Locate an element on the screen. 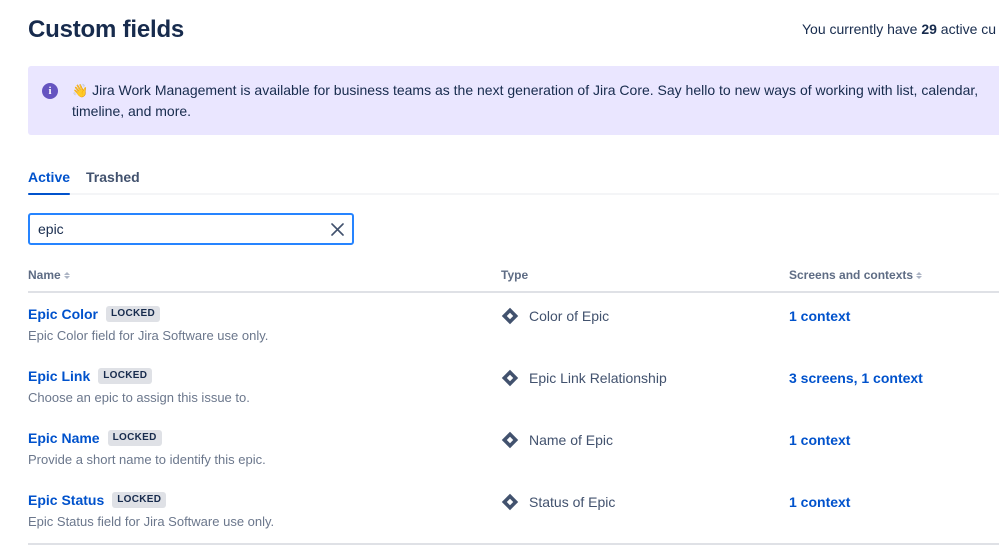 The width and height of the screenshot is (999, 545). search-field is located at coordinates (191, 229).